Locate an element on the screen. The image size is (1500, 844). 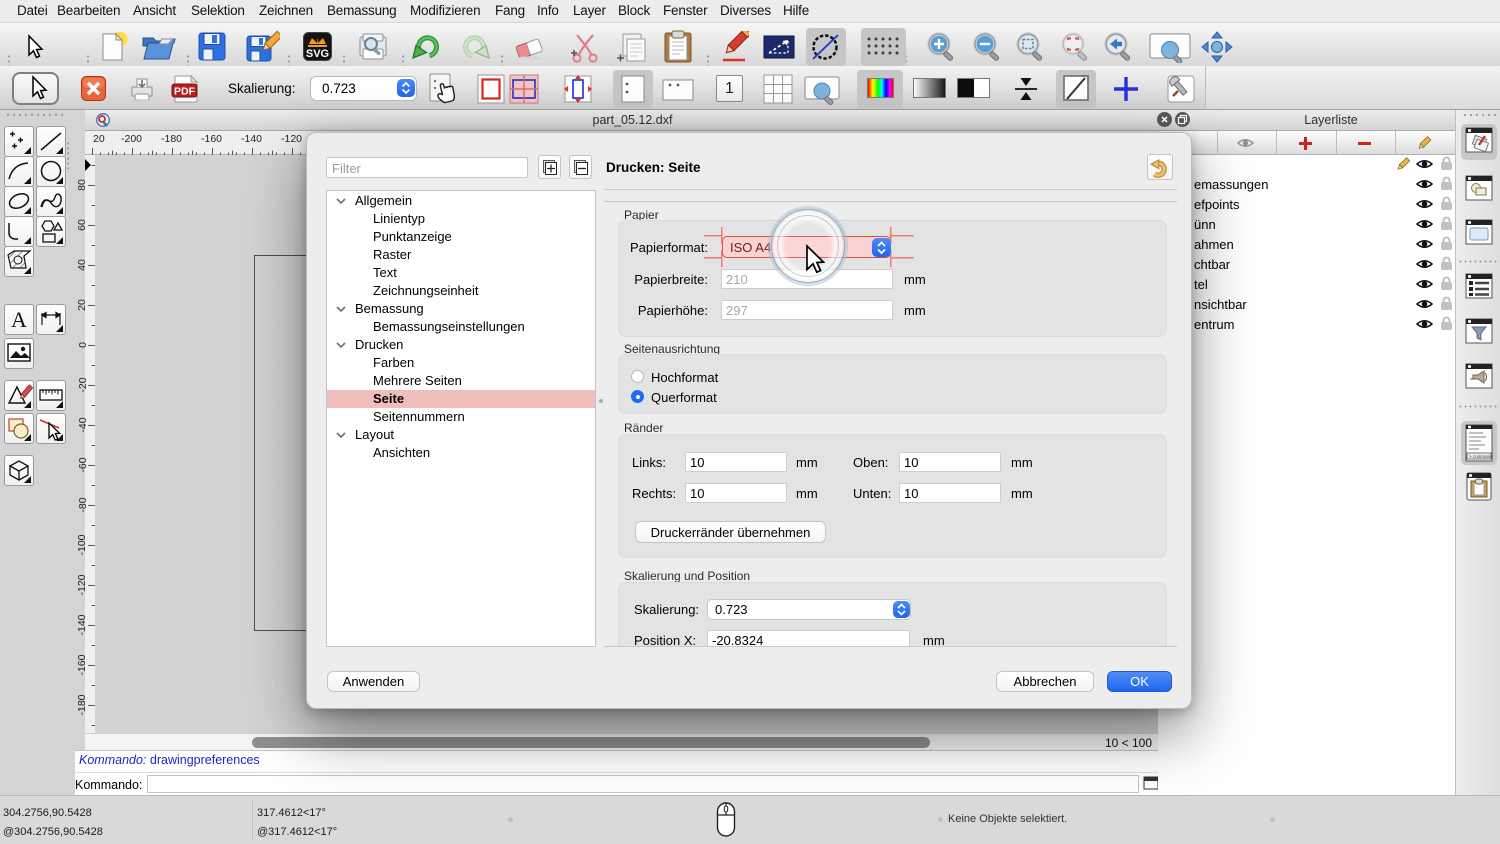
svg-text: SVG is located at coordinates (317, 54).